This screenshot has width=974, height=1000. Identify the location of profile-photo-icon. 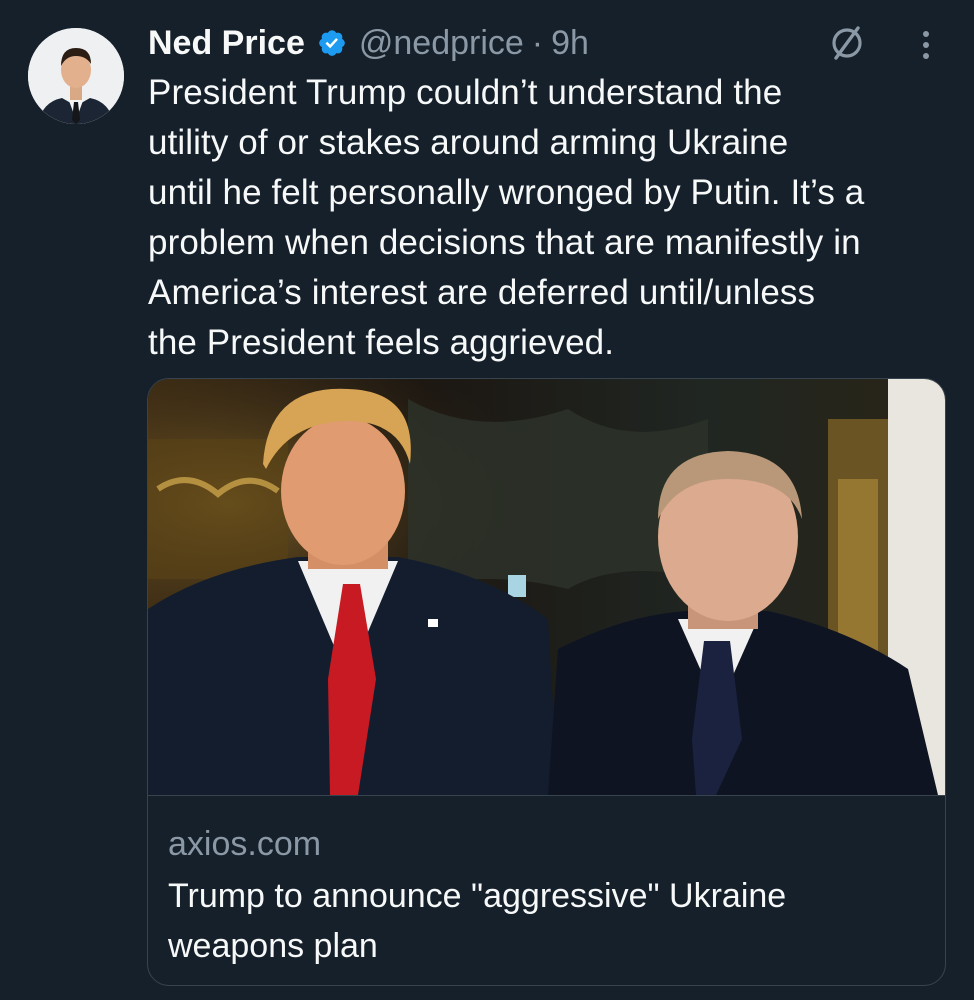
(76, 76).